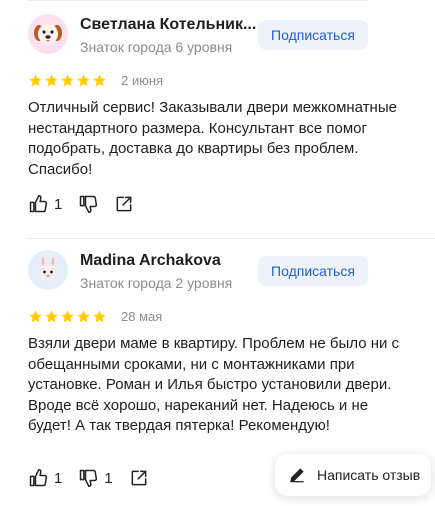  I want to click on review-date: 2 июня, so click(142, 80).